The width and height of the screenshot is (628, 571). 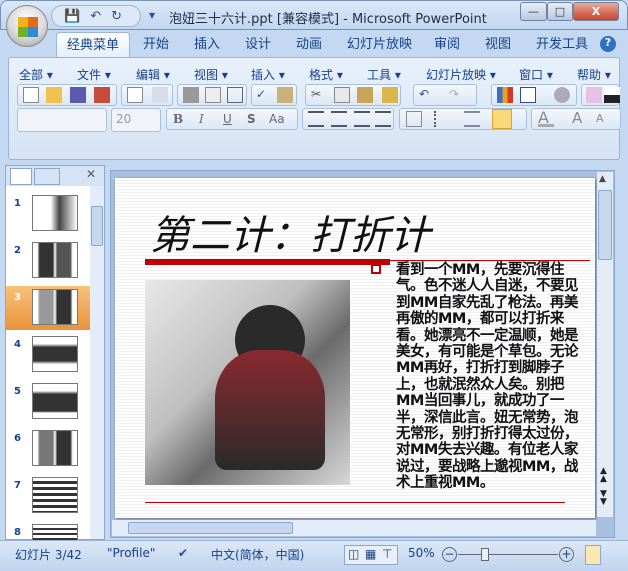 I want to click on spelling-icon: ✓, so click(x=264, y=95).